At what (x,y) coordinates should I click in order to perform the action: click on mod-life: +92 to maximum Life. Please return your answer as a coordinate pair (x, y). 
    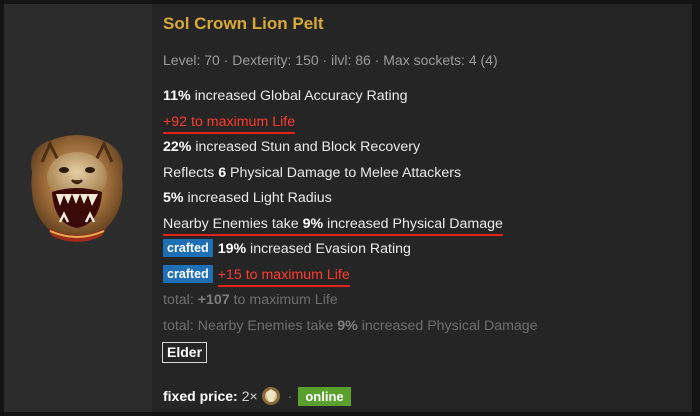
    Looking at the image, I should click on (423, 125).